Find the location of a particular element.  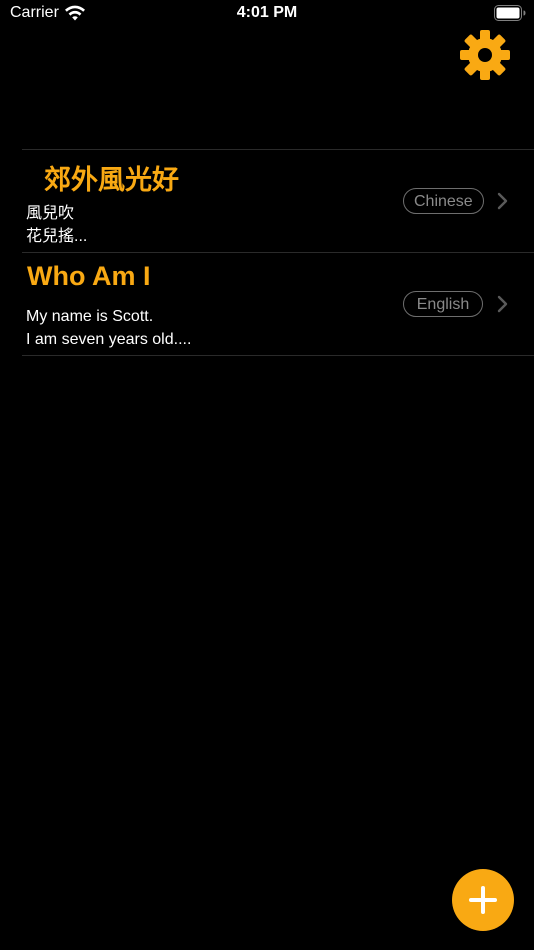

plus-icon is located at coordinates (483, 900).